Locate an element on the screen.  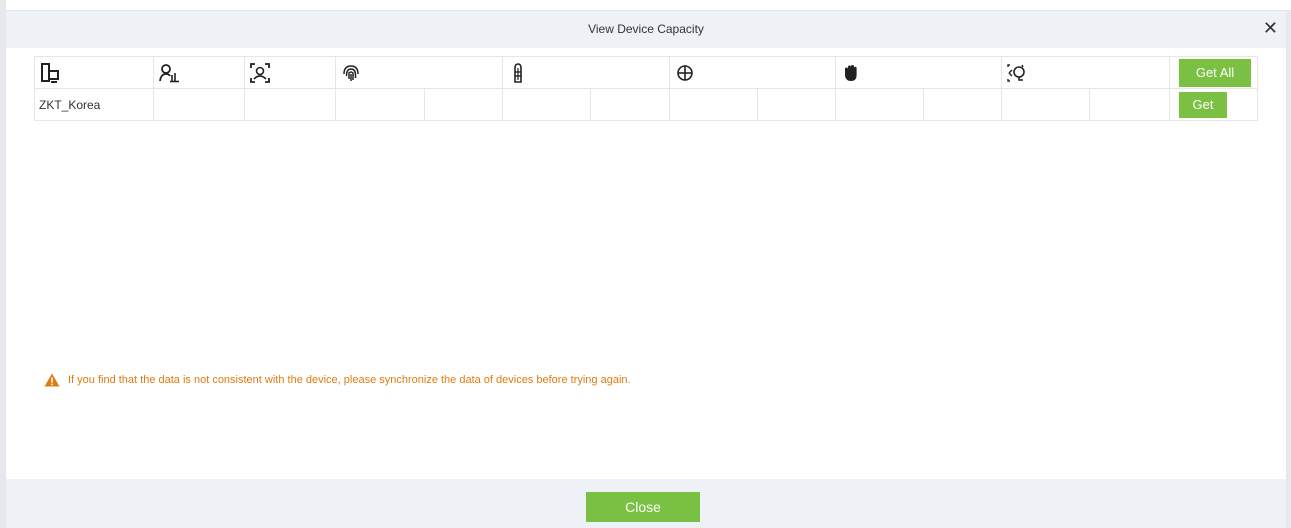
device-name-cell: ZKT_Korea is located at coordinates (94, 104).